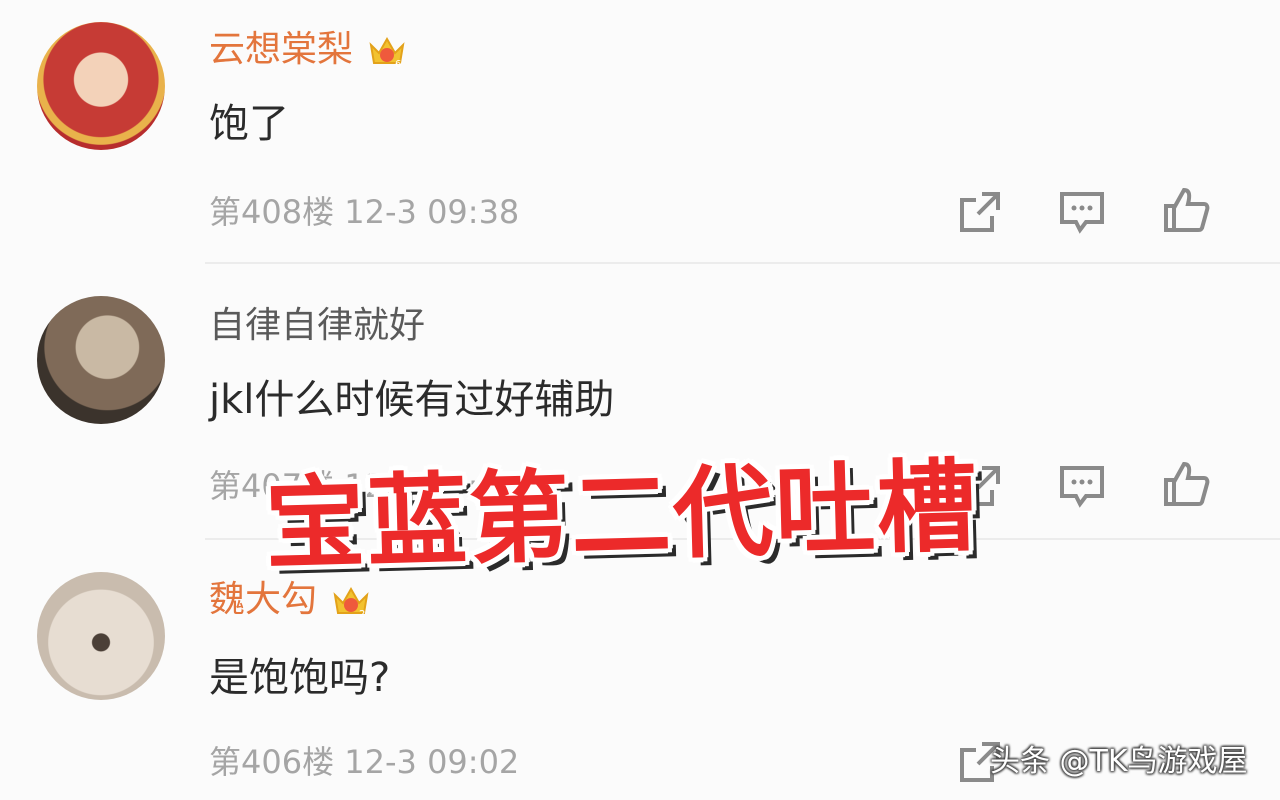 Image resolution: width=1280 pixels, height=800 pixels. I want to click on comment-text: jkl什么时候有过好辅助, so click(412, 400).